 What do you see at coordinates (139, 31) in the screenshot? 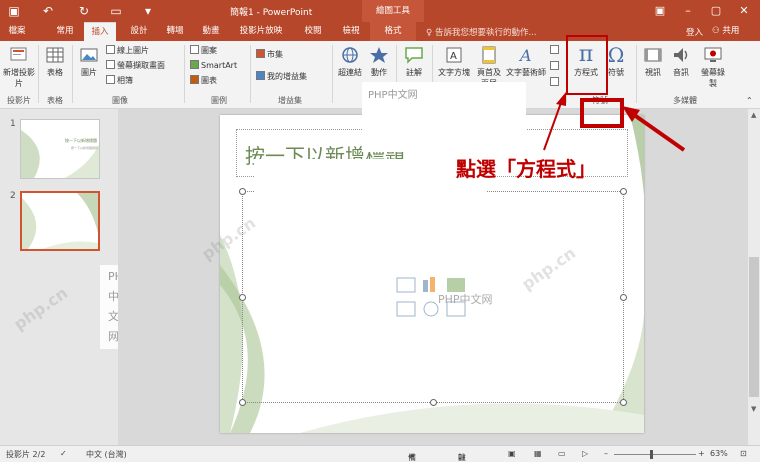
I see `tab-design: 設計` at bounding box center [139, 31].